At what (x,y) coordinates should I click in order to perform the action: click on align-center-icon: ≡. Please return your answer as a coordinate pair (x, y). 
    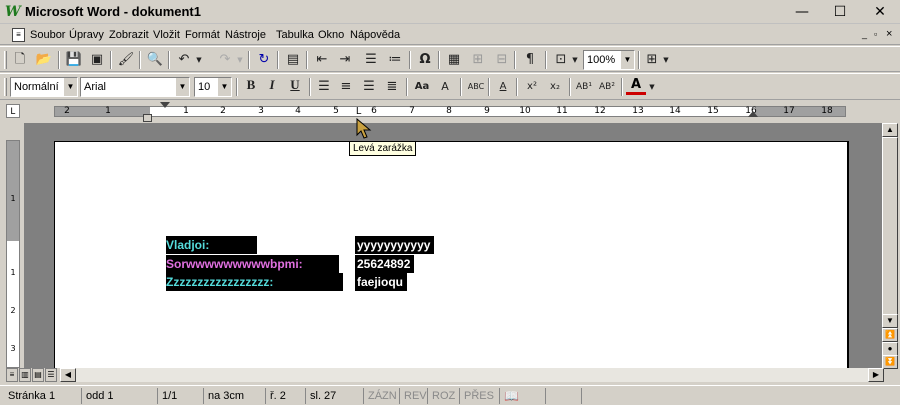
    Looking at the image, I should click on (346, 87).